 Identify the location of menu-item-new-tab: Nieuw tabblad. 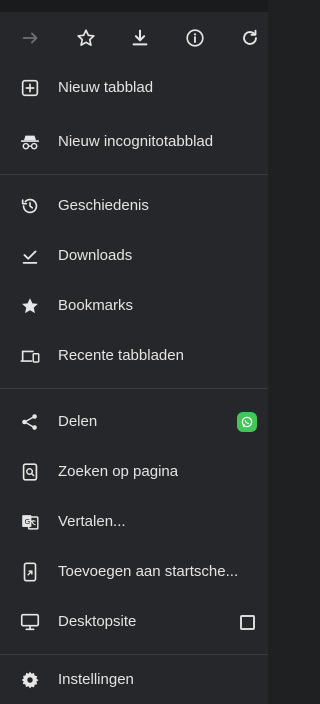
(134, 88).